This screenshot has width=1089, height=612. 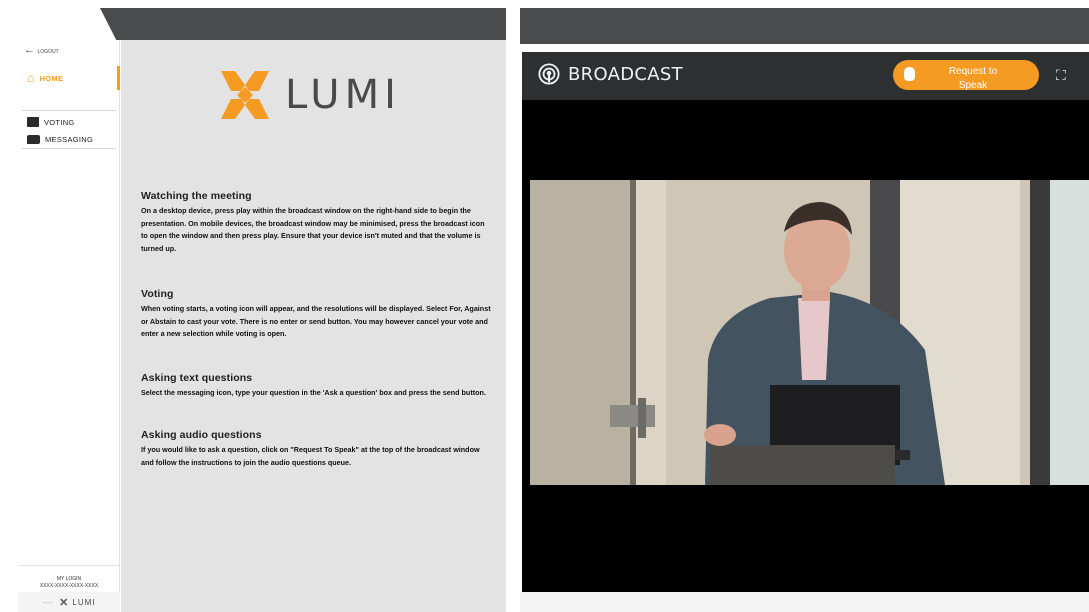 What do you see at coordinates (69, 78) in the screenshot?
I see `sidebar-item-home: ⌂ HOME` at bounding box center [69, 78].